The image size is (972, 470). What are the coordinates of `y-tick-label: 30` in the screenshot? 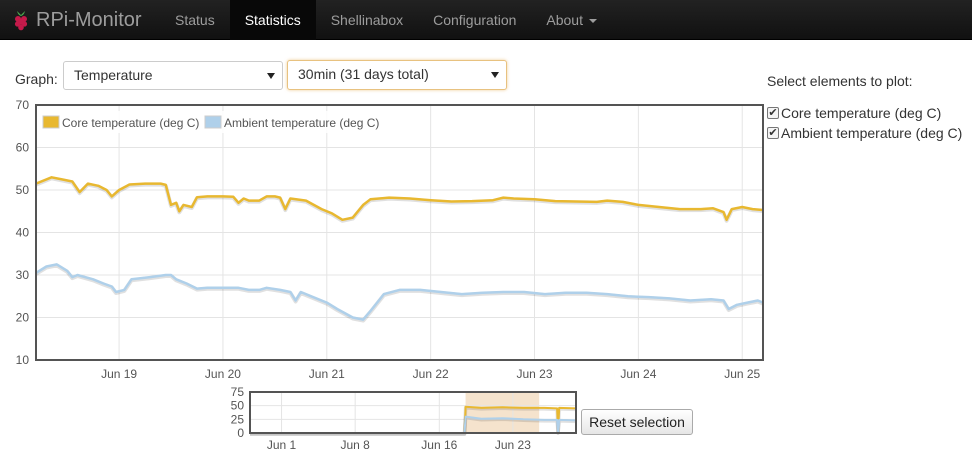 It's located at (23, 275).